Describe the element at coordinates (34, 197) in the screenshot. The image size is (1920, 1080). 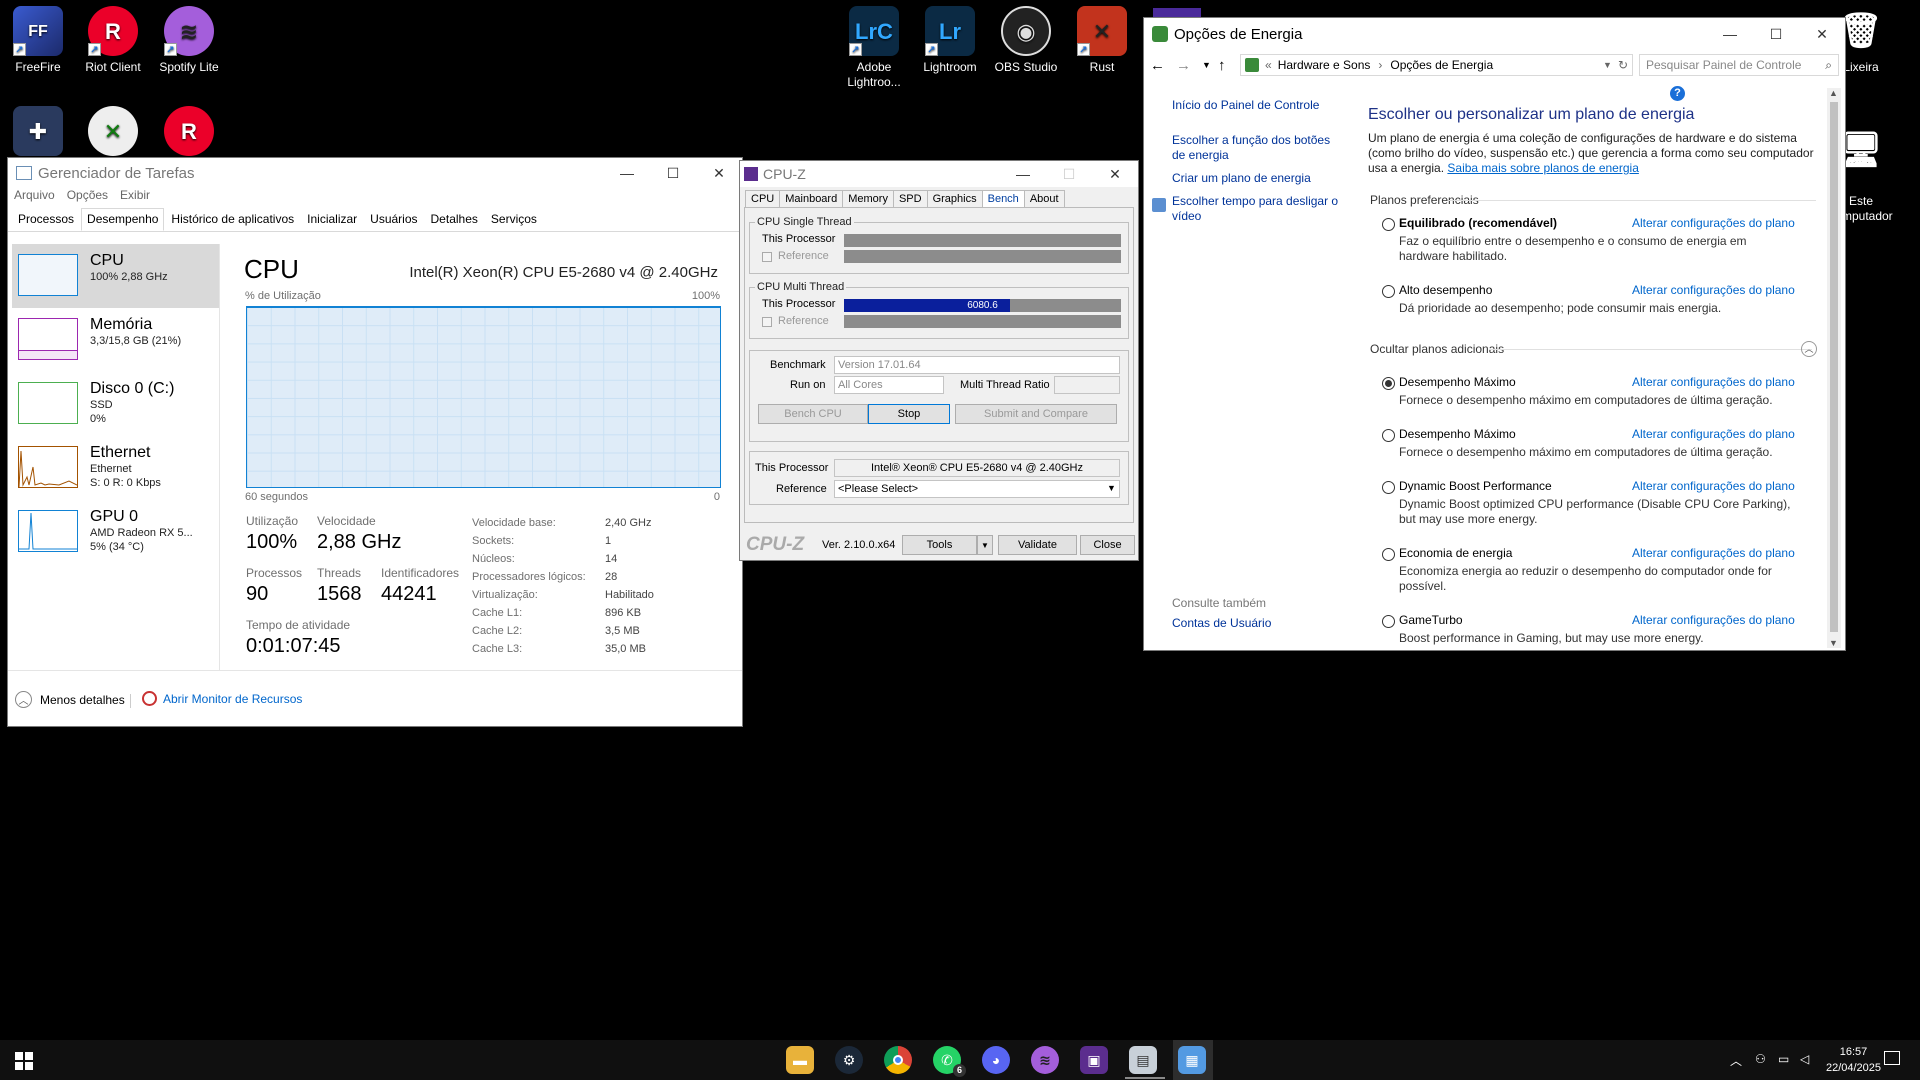
I see `menu-item-arquivo: Arquivo` at that location.